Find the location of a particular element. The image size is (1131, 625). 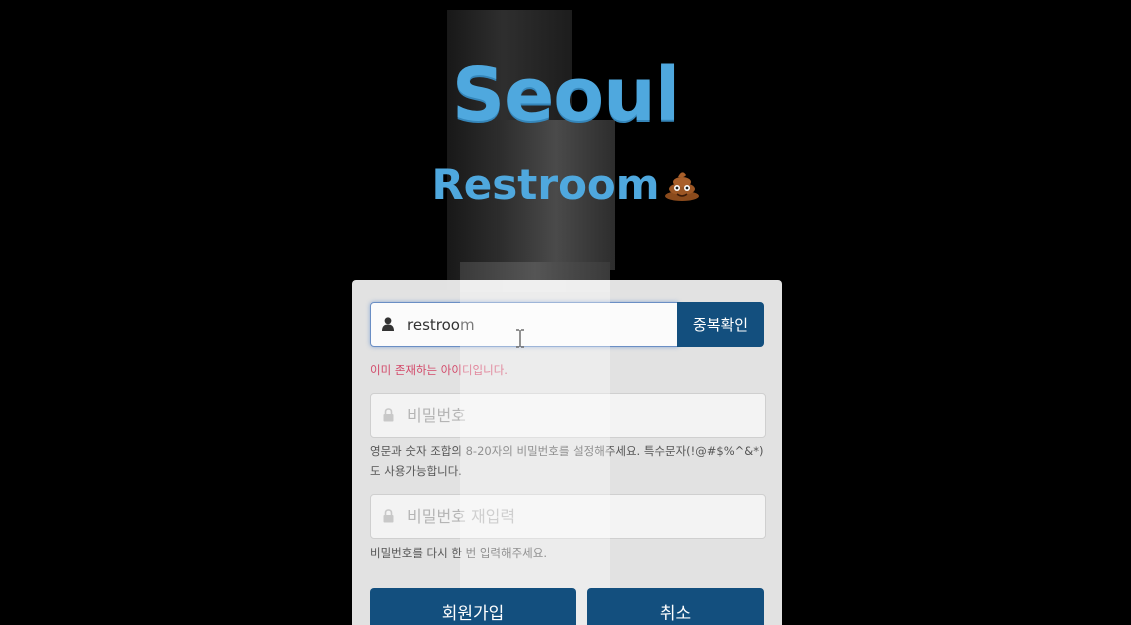

password-field is located at coordinates (568, 415).